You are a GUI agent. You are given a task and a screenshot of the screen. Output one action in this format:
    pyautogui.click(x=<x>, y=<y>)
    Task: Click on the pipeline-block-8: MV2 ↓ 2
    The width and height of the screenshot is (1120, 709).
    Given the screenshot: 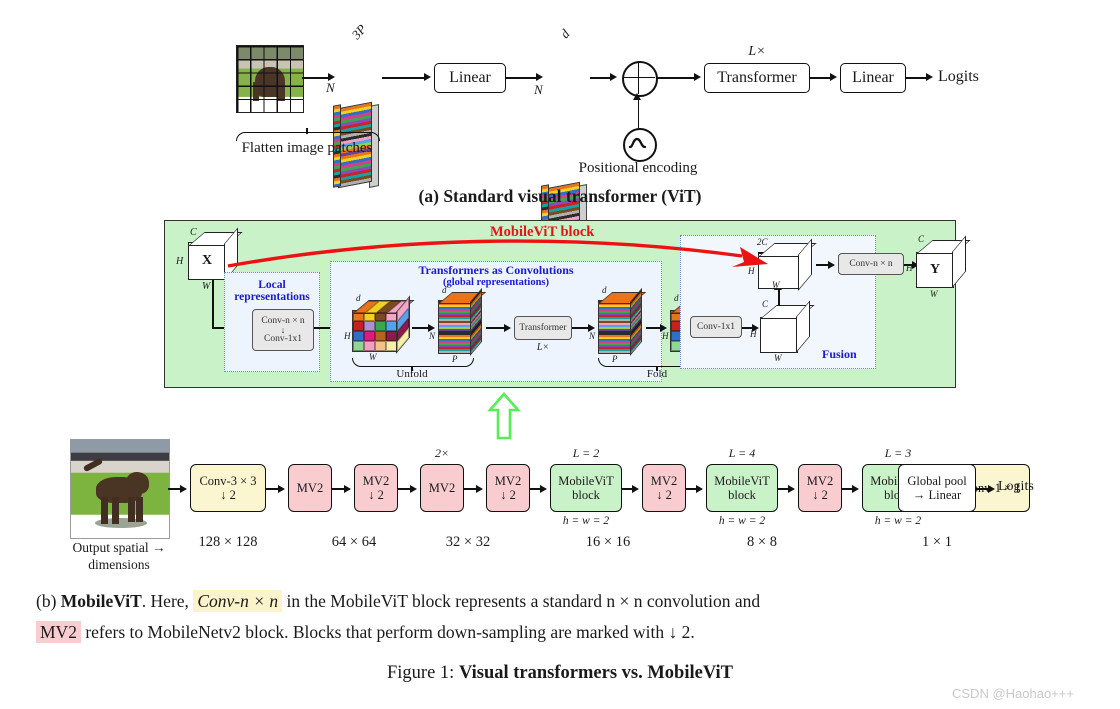 What is the action you would take?
    pyautogui.click(x=820, y=488)
    